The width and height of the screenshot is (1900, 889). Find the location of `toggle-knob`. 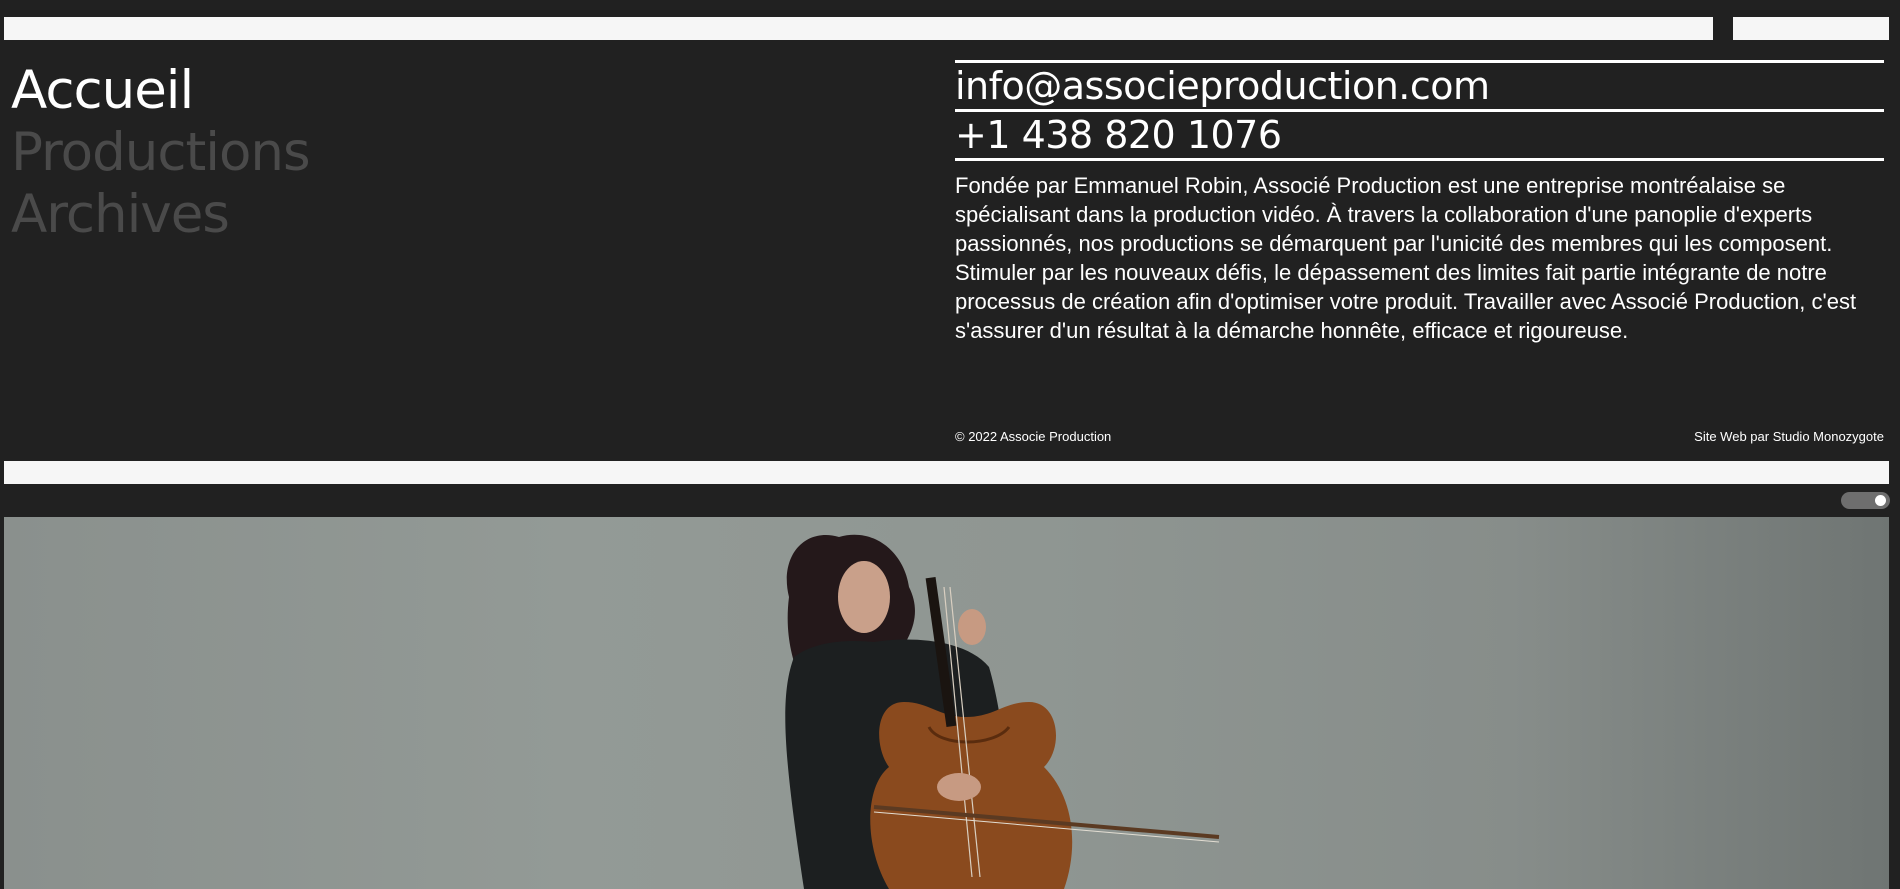

toggle-knob is located at coordinates (1880, 500).